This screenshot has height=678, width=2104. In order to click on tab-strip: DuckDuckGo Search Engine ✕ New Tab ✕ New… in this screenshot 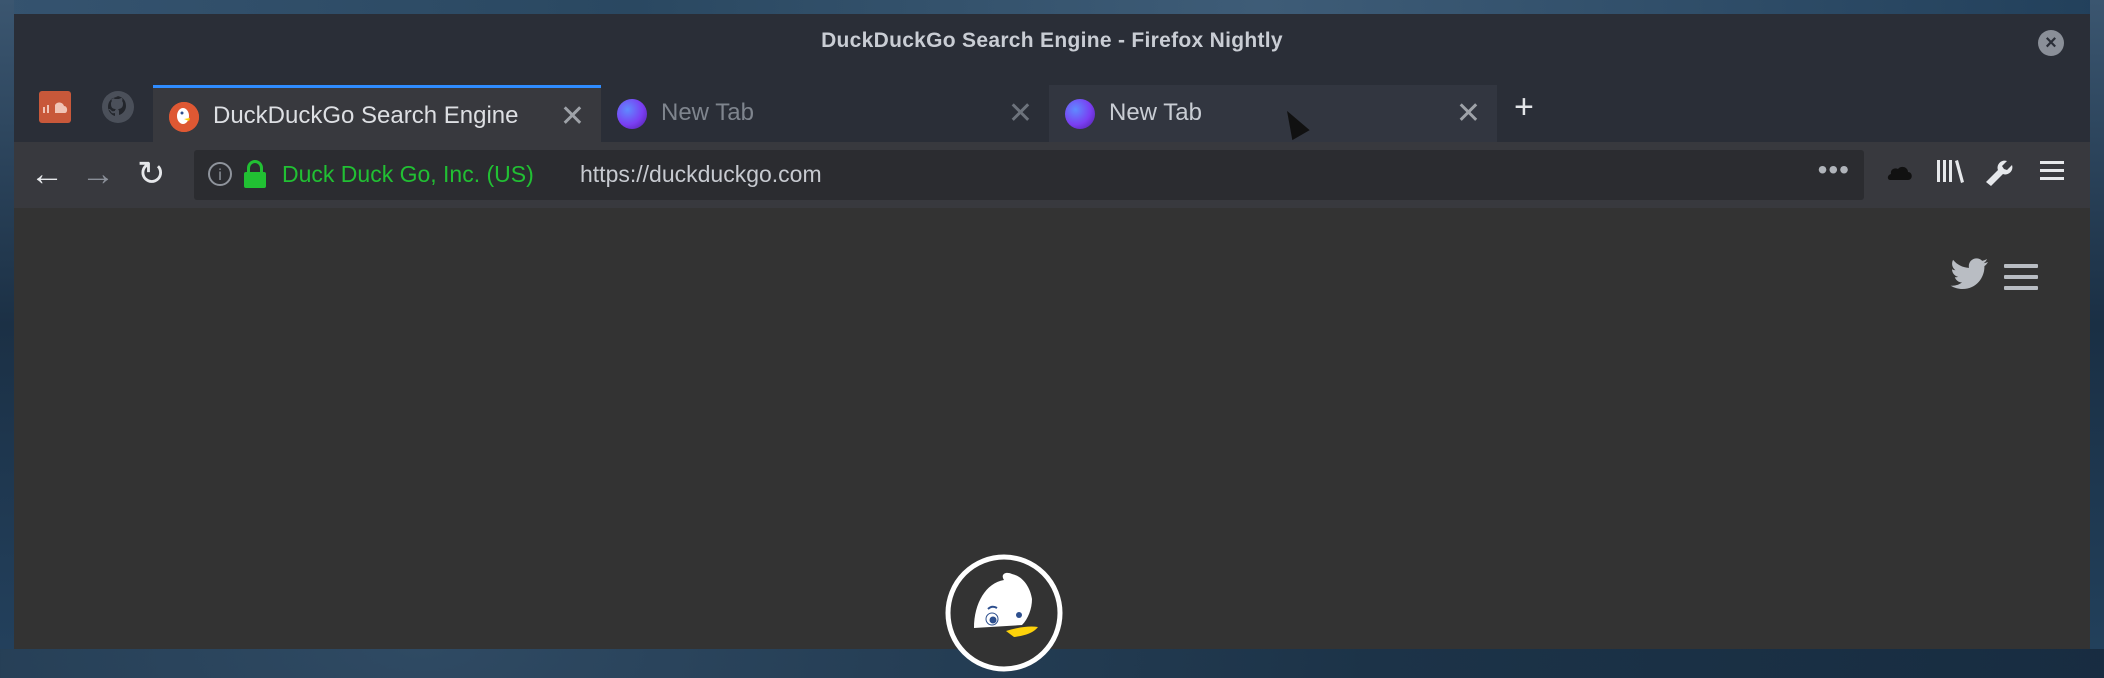, I will do `click(1052, 108)`.